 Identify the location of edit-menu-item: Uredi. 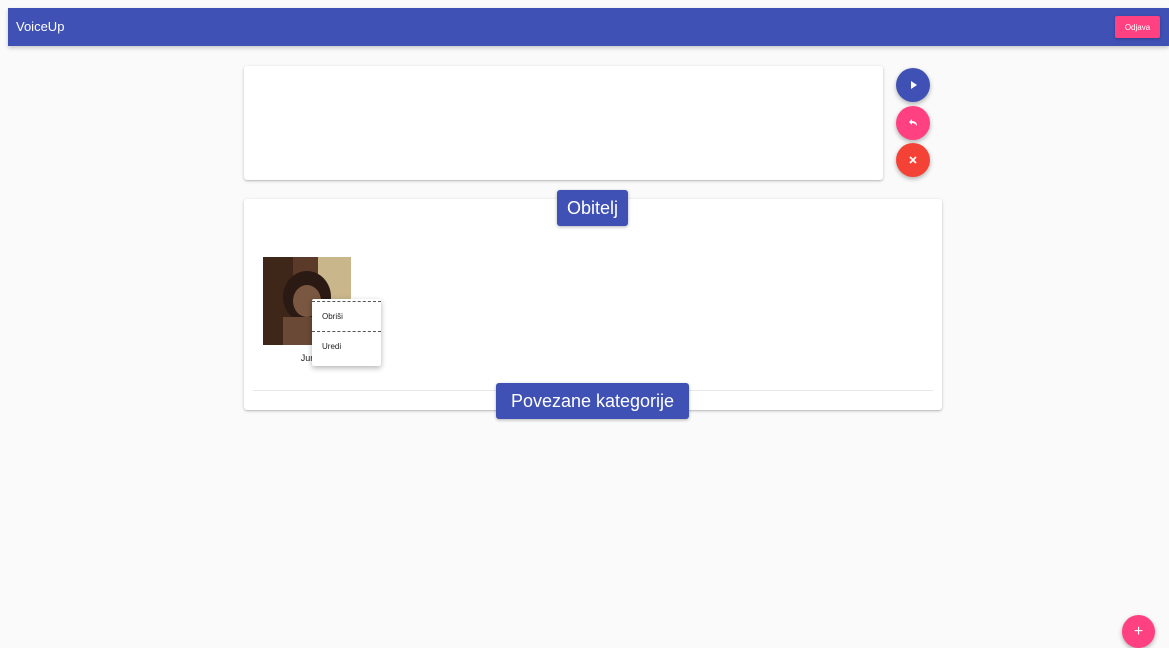
(346, 346).